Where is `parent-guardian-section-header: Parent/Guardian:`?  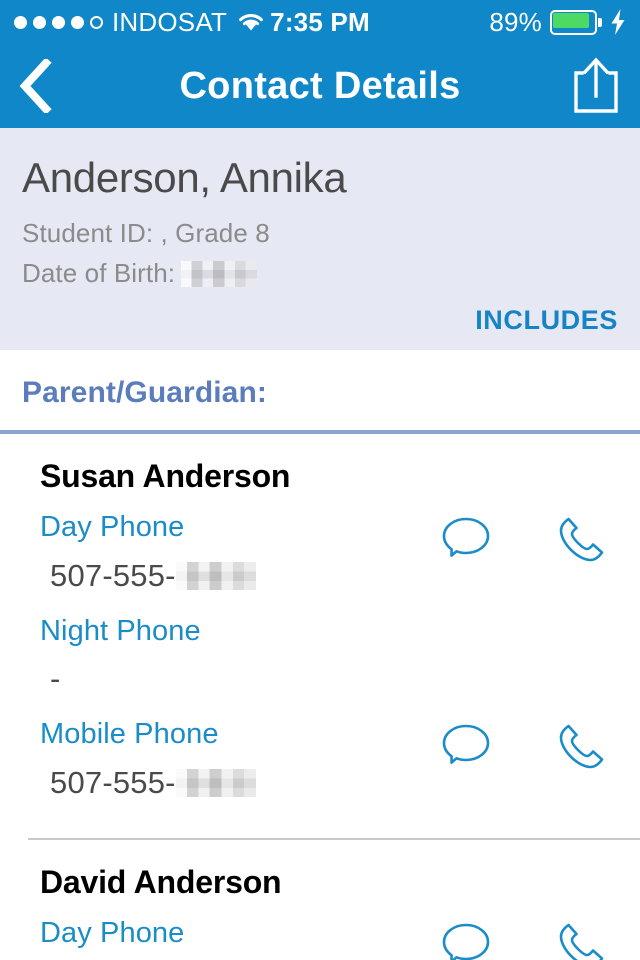 parent-guardian-section-header: Parent/Guardian: is located at coordinates (320, 390).